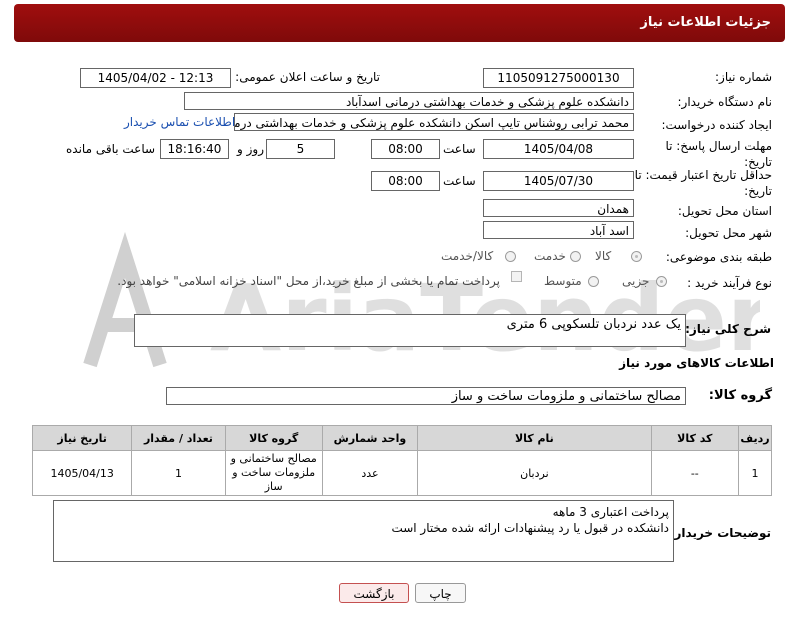 The width and height of the screenshot is (788, 619). Describe the element at coordinates (250, 149) in the screenshot. I see `days-label: روز و` at that location.